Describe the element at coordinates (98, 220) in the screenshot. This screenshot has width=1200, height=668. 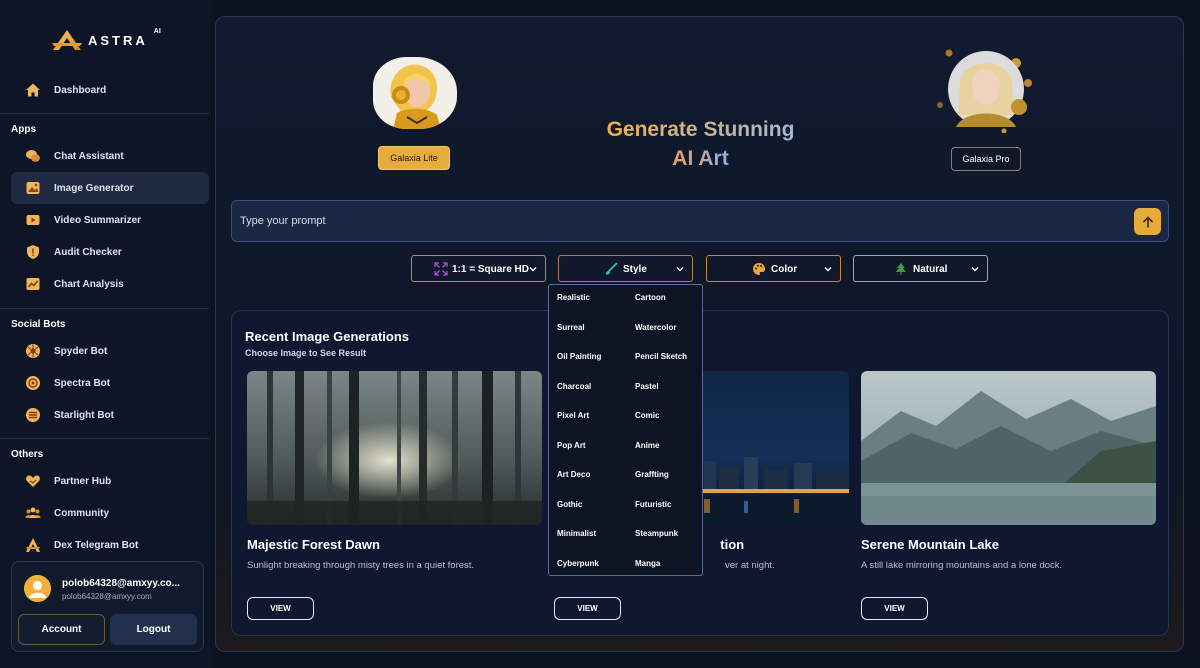
I see `sidebar-item-label: Video Summarizer` at that location.